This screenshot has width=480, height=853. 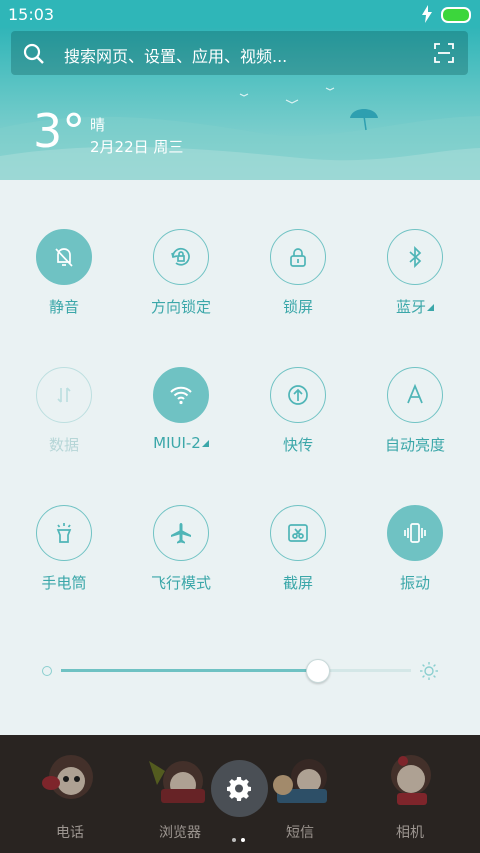 I want to click on toggle-rotation-lock-circle, so click(x=181, y=257).